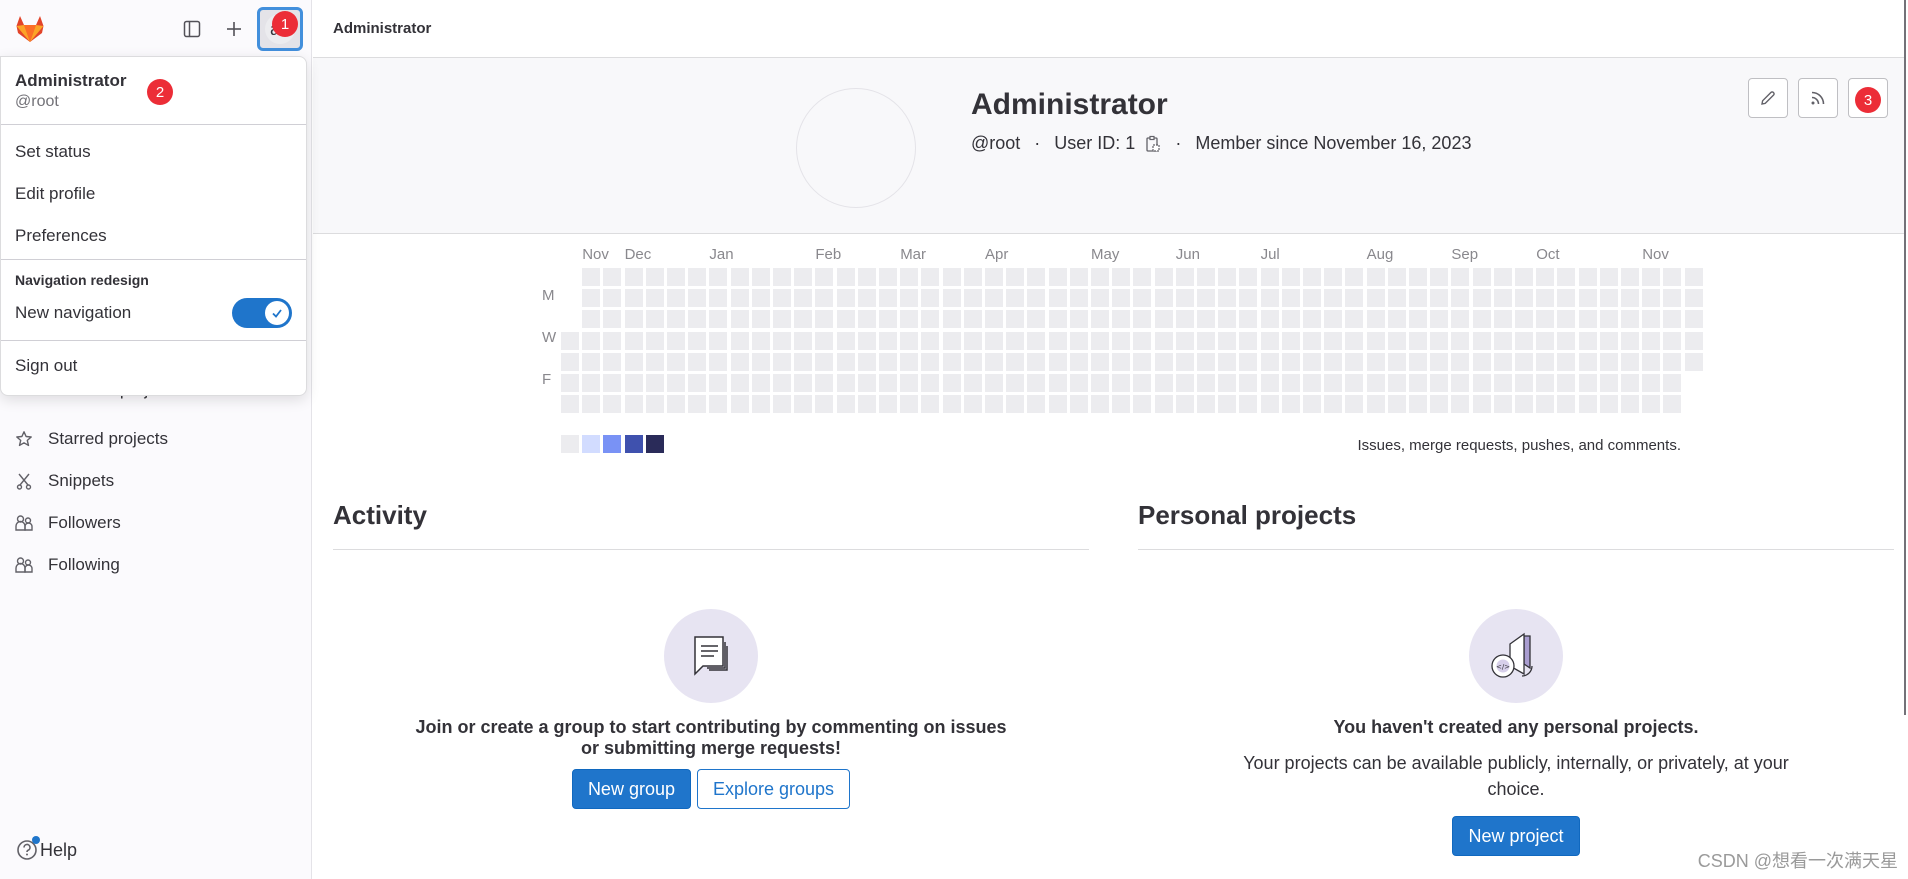 The height and width of the screenshot is (879, 1908). Describe the element at coordinates (153, 194) in the screenshot. I see `menu-item-edit-profile: Edit profile` at that location.